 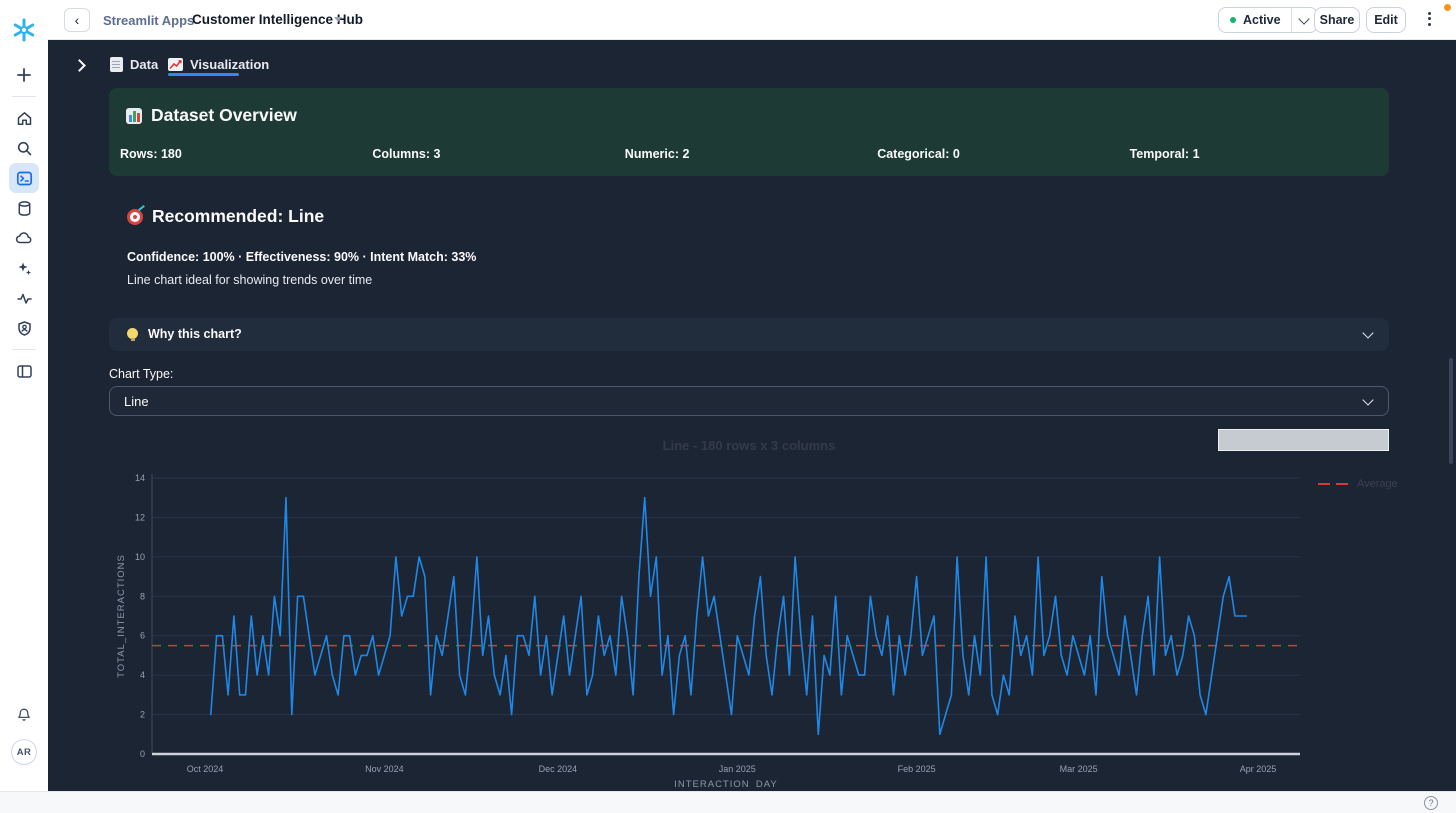 I want to click on status-label: Active, so click(x=1262, y=20).